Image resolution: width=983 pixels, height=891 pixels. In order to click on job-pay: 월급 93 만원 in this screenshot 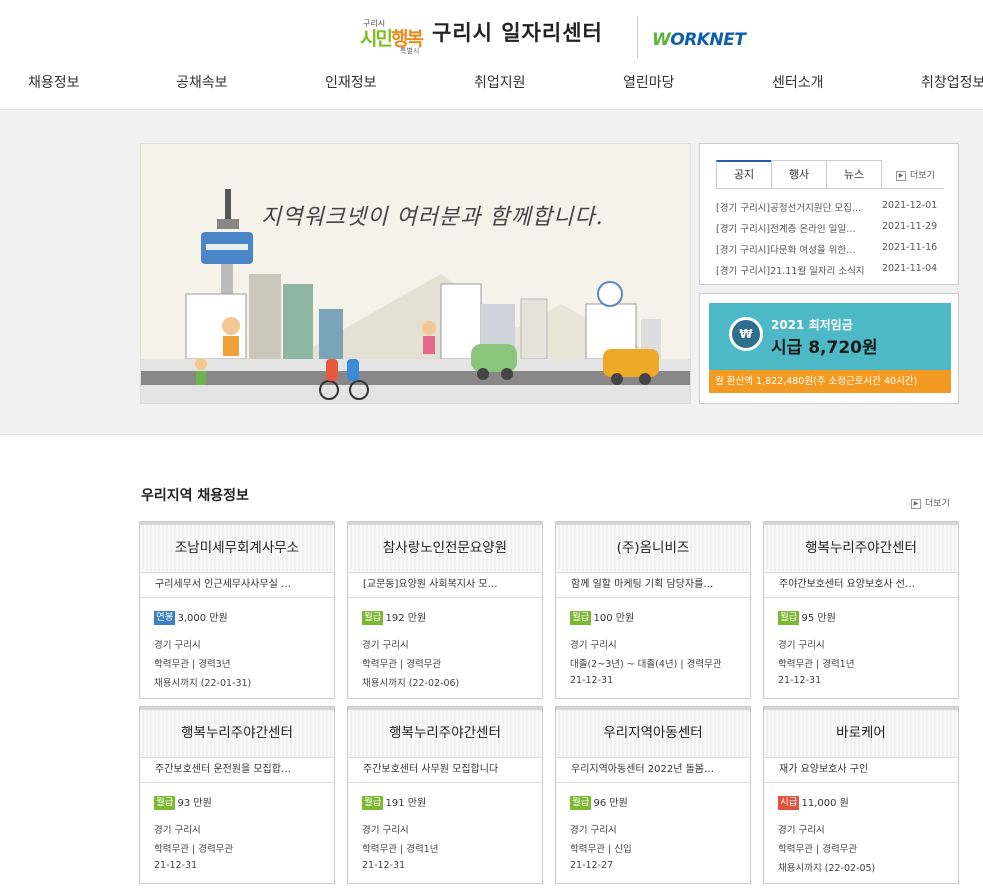, I will do `click(183, 802)`.